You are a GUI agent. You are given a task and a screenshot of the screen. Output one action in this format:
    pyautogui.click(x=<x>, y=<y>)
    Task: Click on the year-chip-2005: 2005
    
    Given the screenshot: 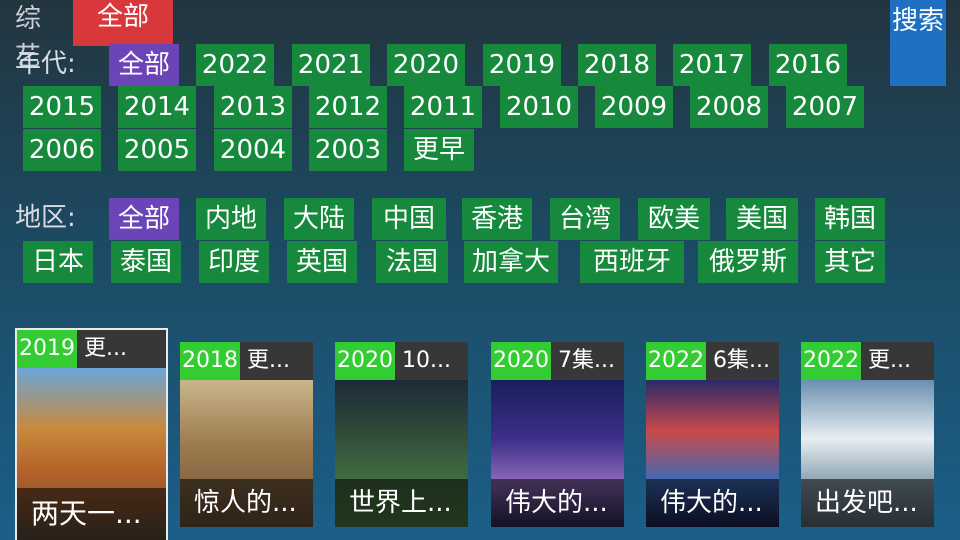 What is the action you would take?
    pyautogui.click(x=157, y=150)
    